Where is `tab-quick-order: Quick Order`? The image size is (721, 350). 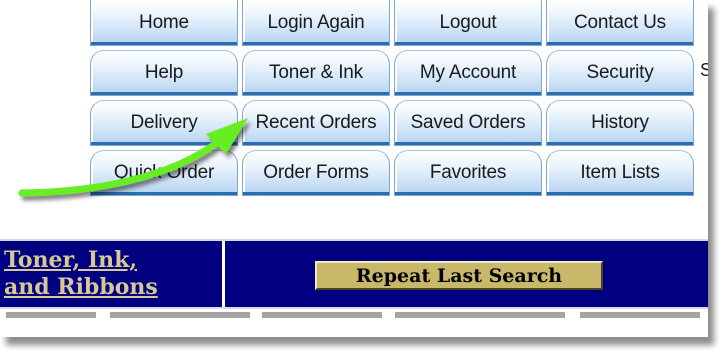
tab-quick-order: Quick Order is located at coordinates (164, 173).